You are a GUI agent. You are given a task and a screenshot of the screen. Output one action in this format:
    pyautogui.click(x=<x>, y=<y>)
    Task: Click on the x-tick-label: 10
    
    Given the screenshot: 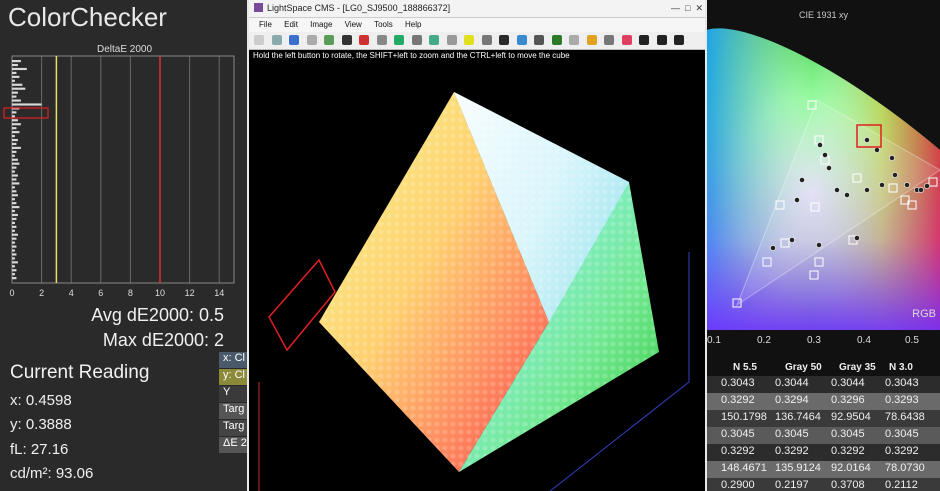 What is the action you would take?
    pyautogui.click(x=160, y=293)
    